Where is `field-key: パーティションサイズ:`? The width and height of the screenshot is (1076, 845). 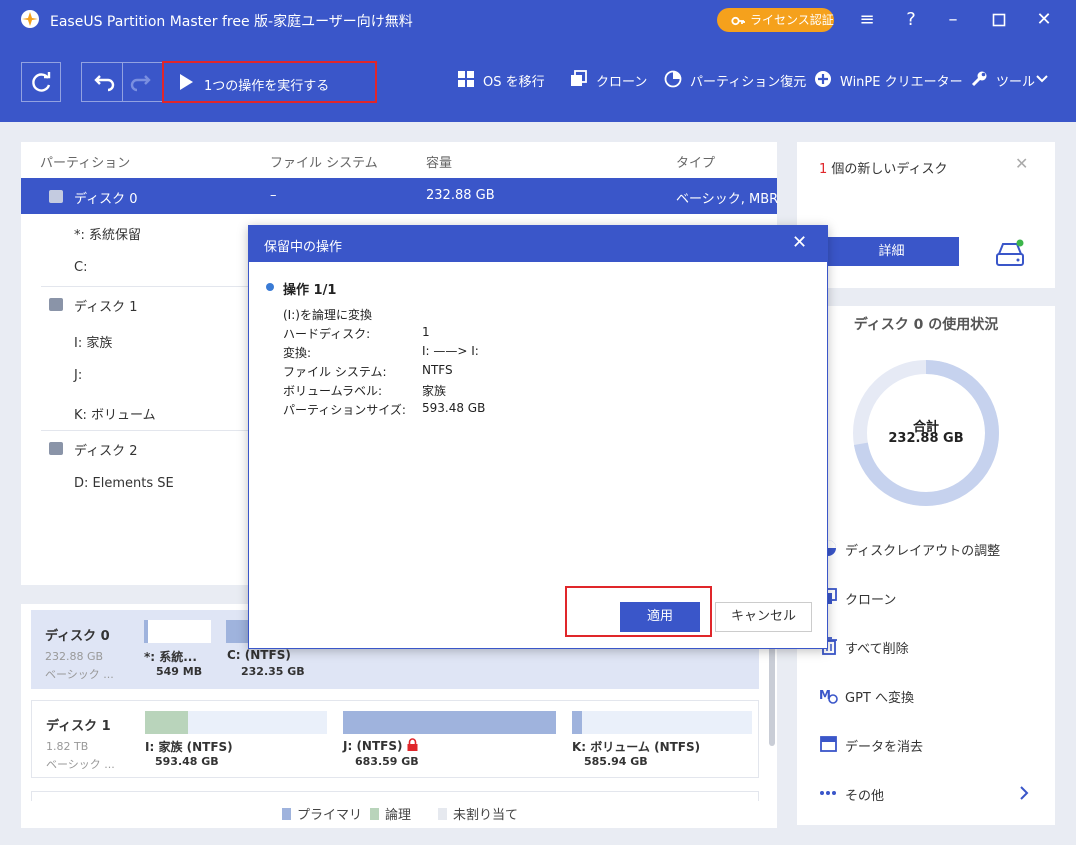
field-key: パーティションサイズ: is located at coordinates (344, 410).